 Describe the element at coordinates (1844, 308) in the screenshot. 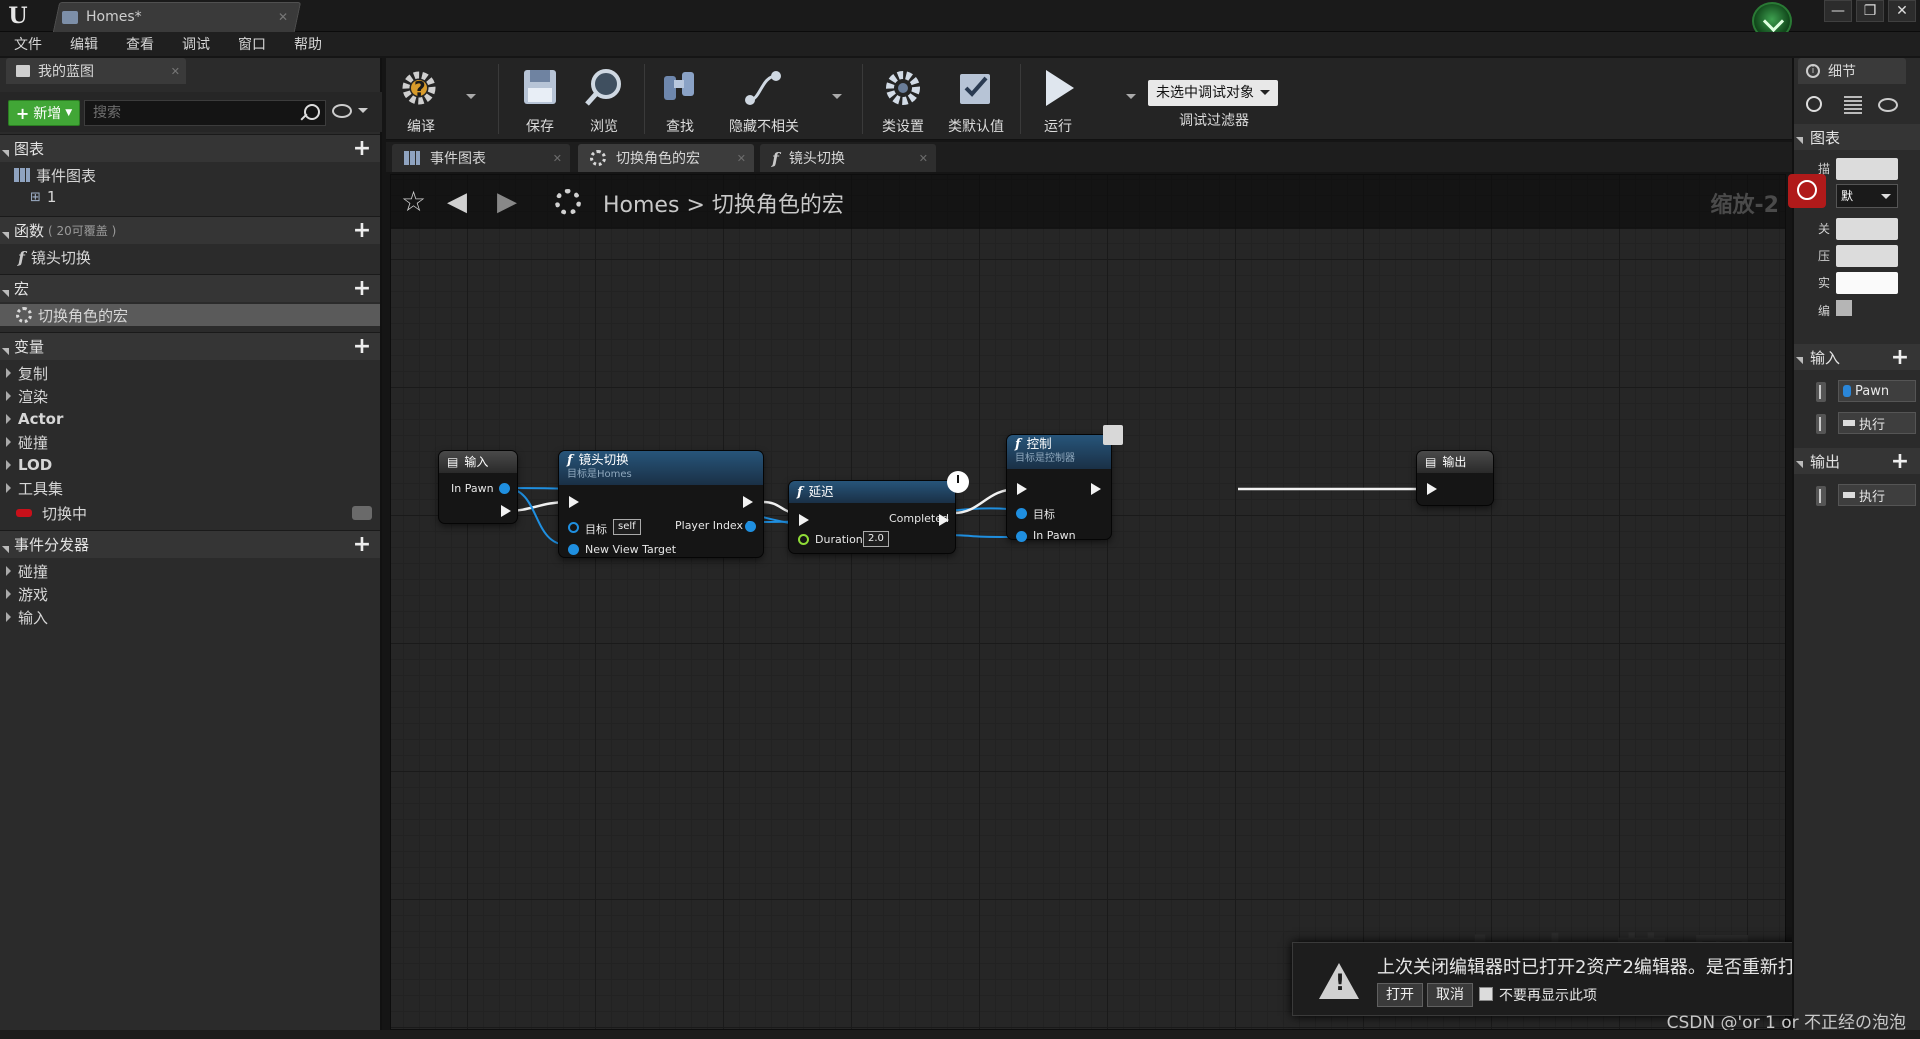

I see `editable-checkbox` at that location.